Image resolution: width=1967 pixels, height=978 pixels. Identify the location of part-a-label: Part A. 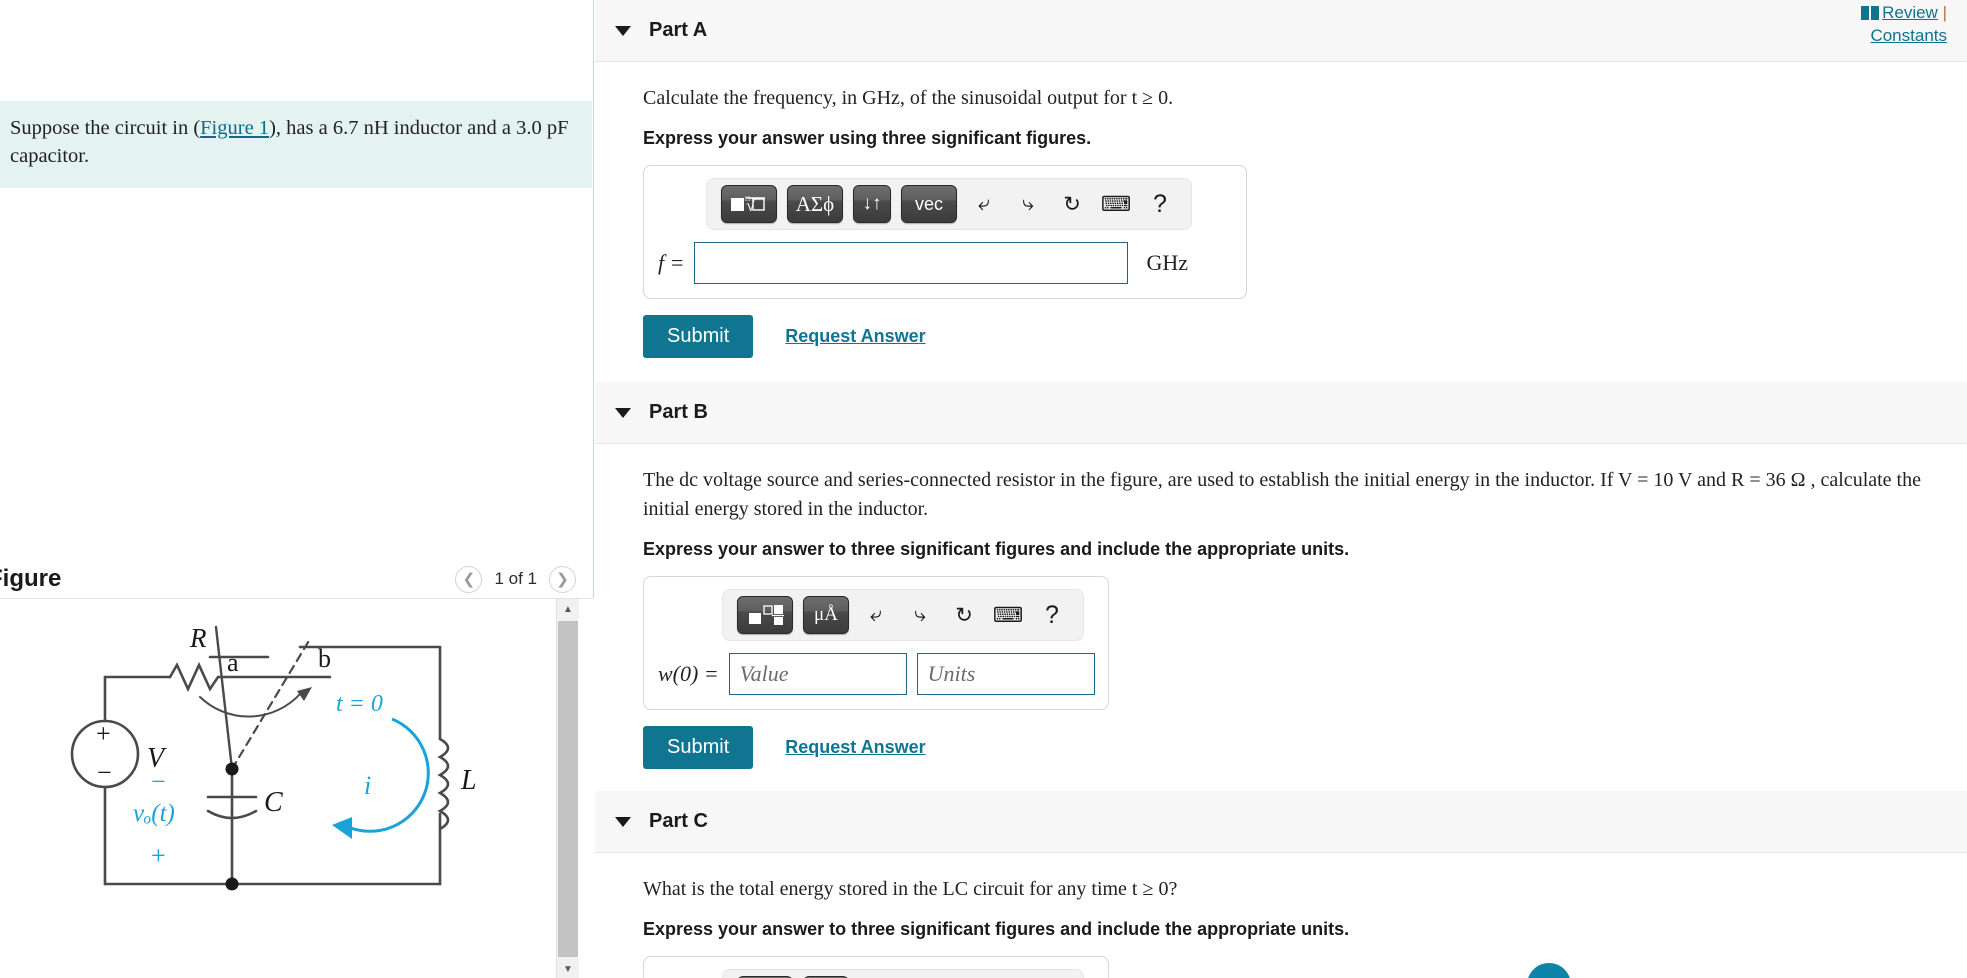
(678, 30).